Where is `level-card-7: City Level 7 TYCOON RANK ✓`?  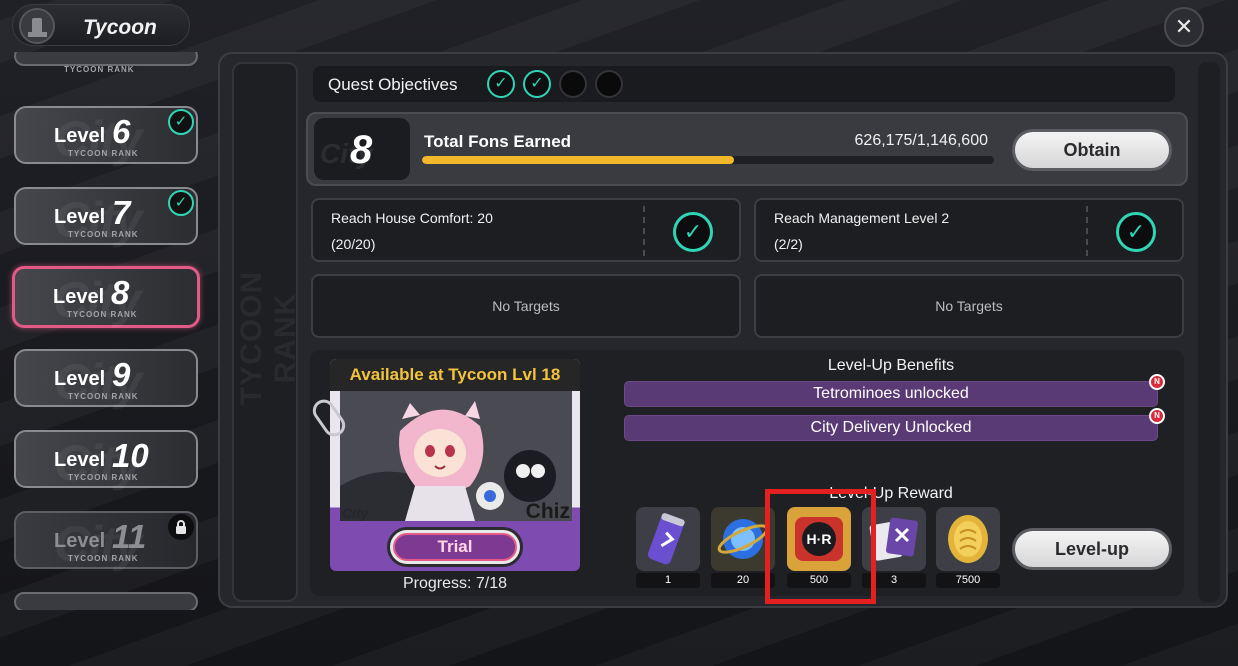 level-card-7: City Level 7 TYCOON RANK ✓ is located at coordinates (106, 217).